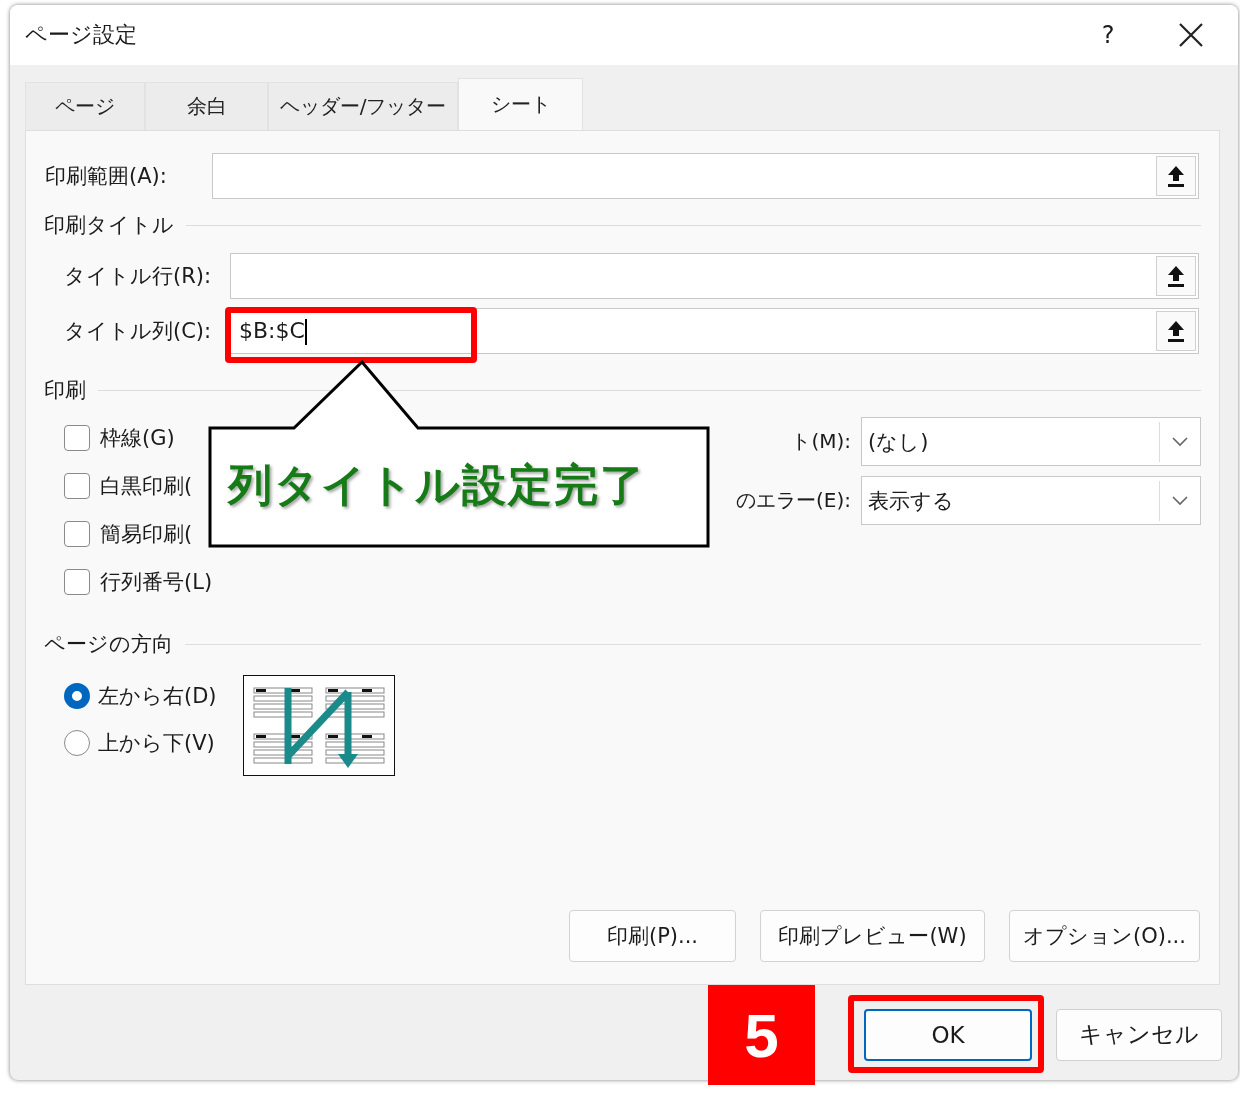  Describe the element at coordinates (146, 534) in the screenshot. I see `checkbox-label: 簡易印刷(` at that location.